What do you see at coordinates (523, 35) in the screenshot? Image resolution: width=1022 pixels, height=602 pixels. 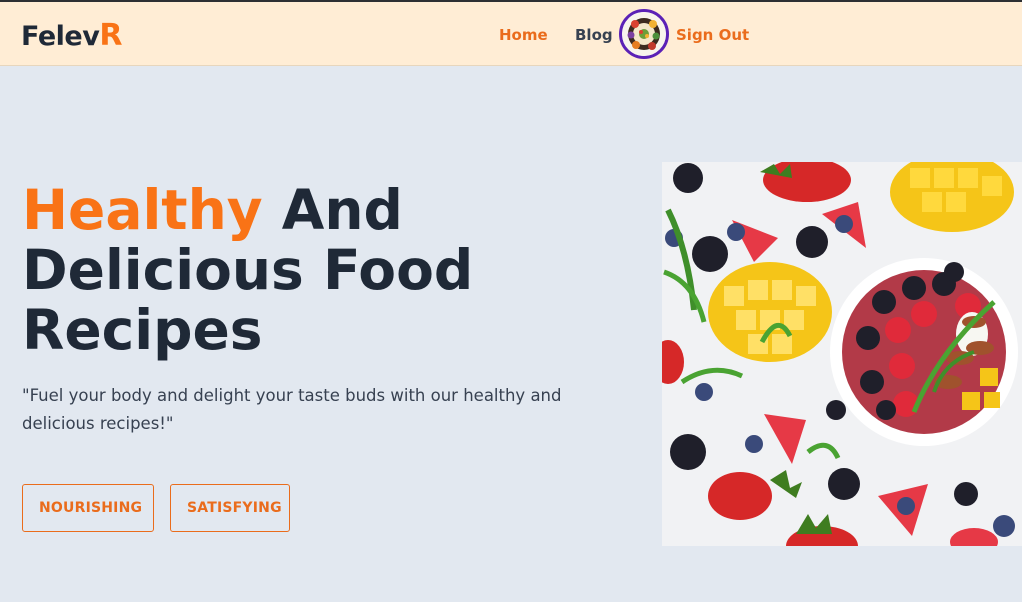 I see `nav-home-link: Home` at bounding box center [523, 35].